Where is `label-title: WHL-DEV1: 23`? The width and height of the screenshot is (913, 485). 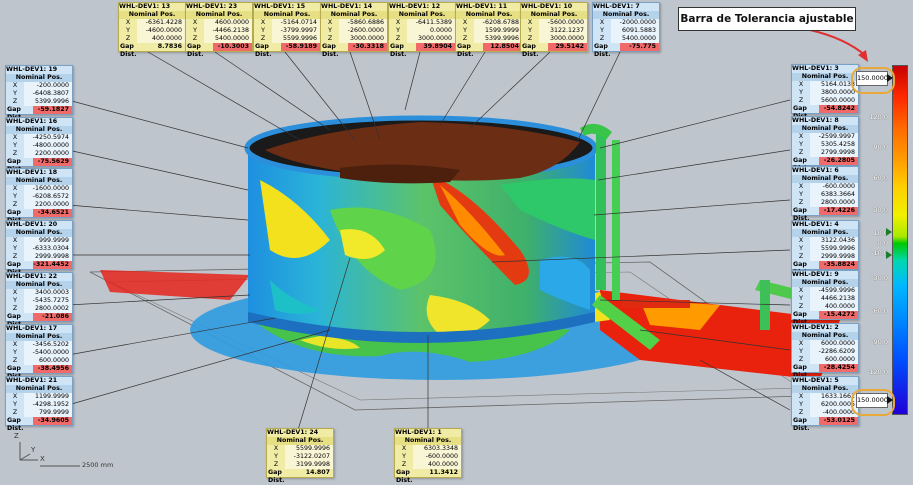
label-title: WHL-DEV1: 23 is located at coordinates (212, 6).